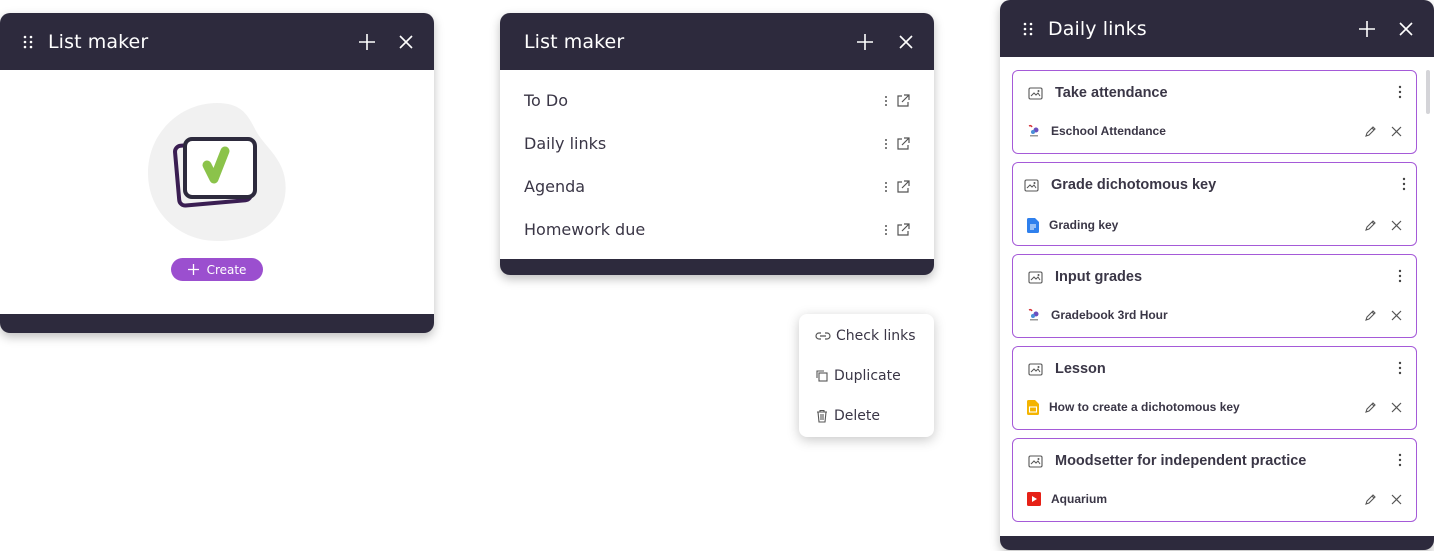  What do you see at coordinates (585, 229) in the screenshot?
I see `list-item-label: Homework due` at bounding box center [585, 229].